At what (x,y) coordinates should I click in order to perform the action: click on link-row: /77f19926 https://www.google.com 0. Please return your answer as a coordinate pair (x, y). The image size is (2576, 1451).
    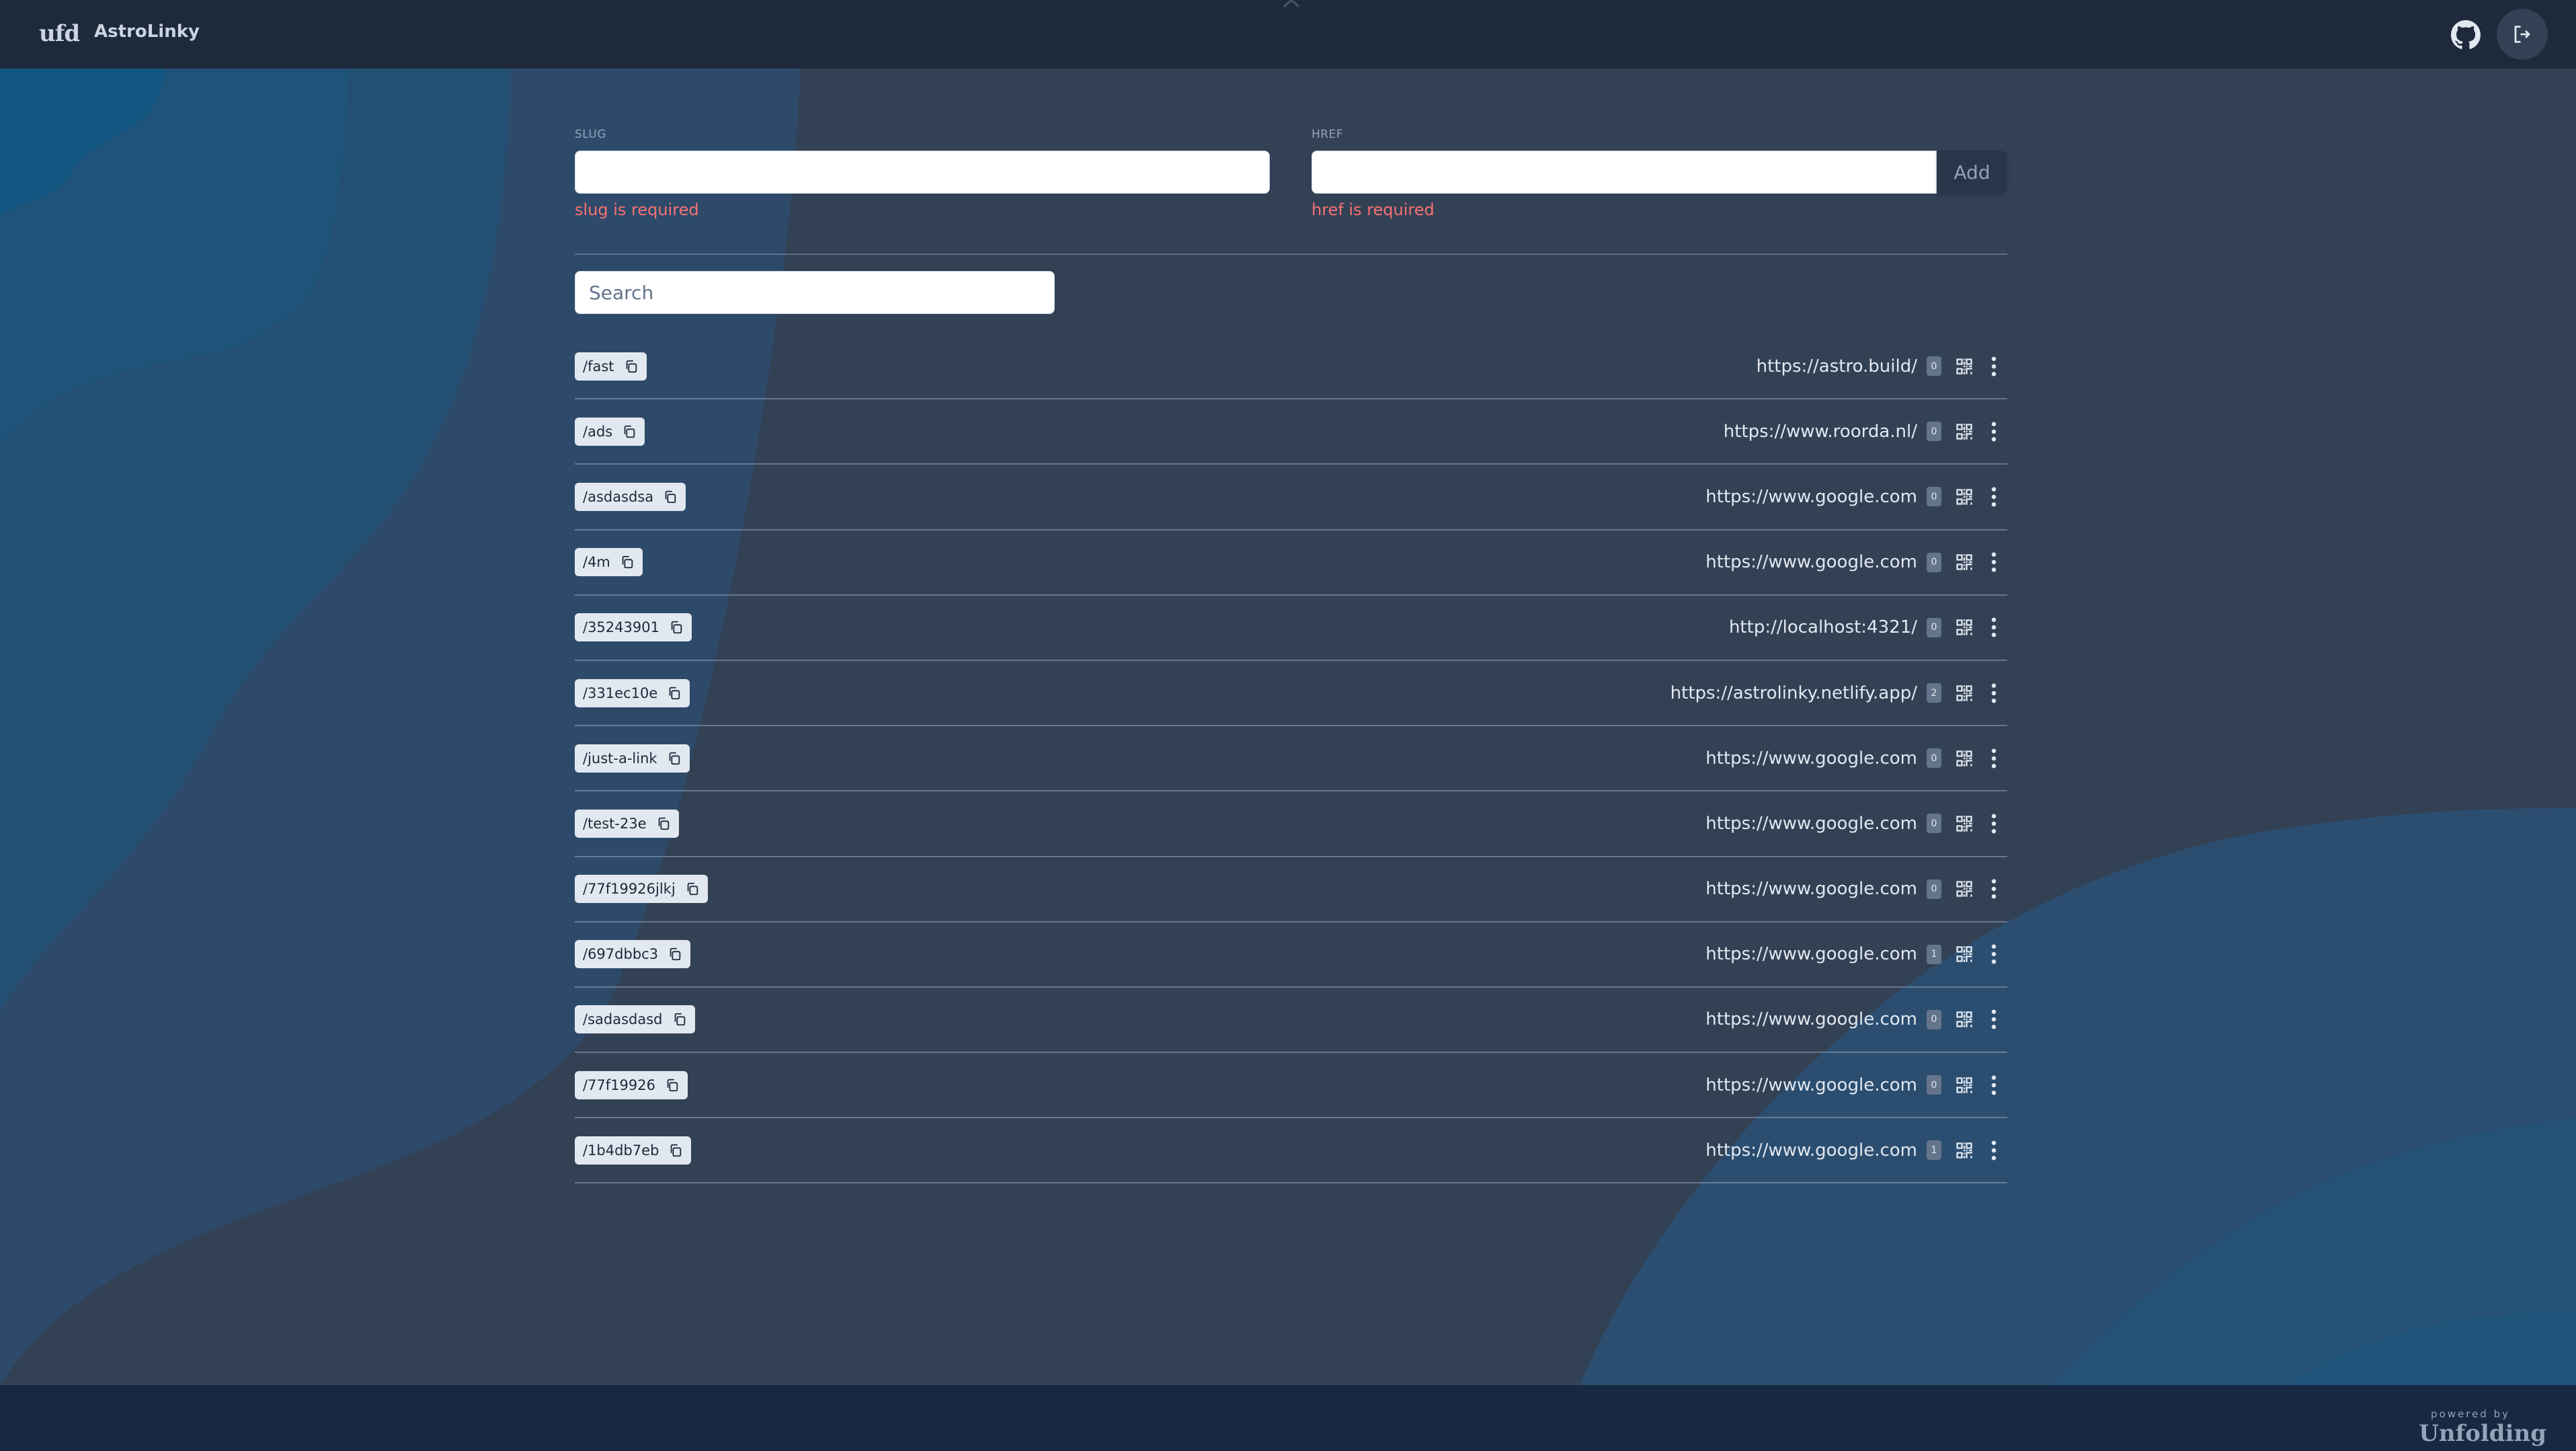
    Looking at the image, I should click on (1291, 1086).